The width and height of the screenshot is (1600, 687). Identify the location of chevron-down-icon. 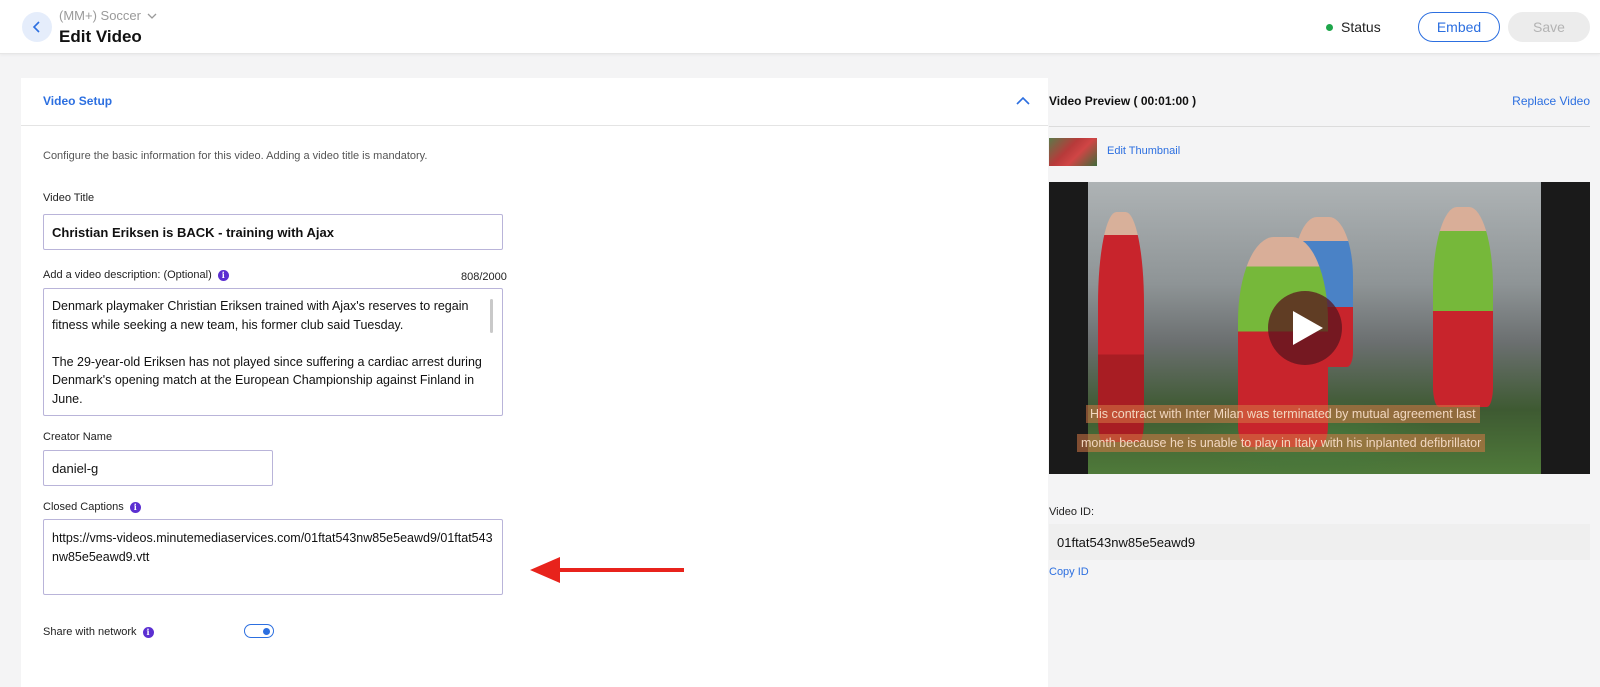
(152, 16).